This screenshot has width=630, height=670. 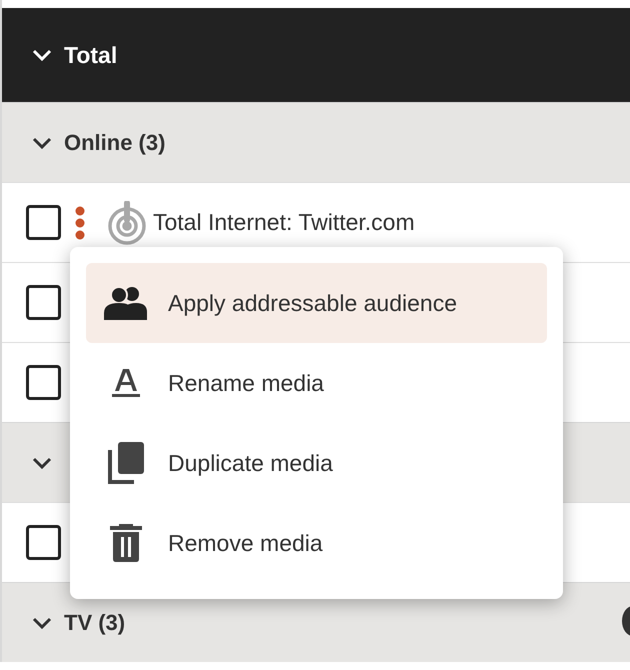 I want to click on copy-icon, so click(x=126, y=463).